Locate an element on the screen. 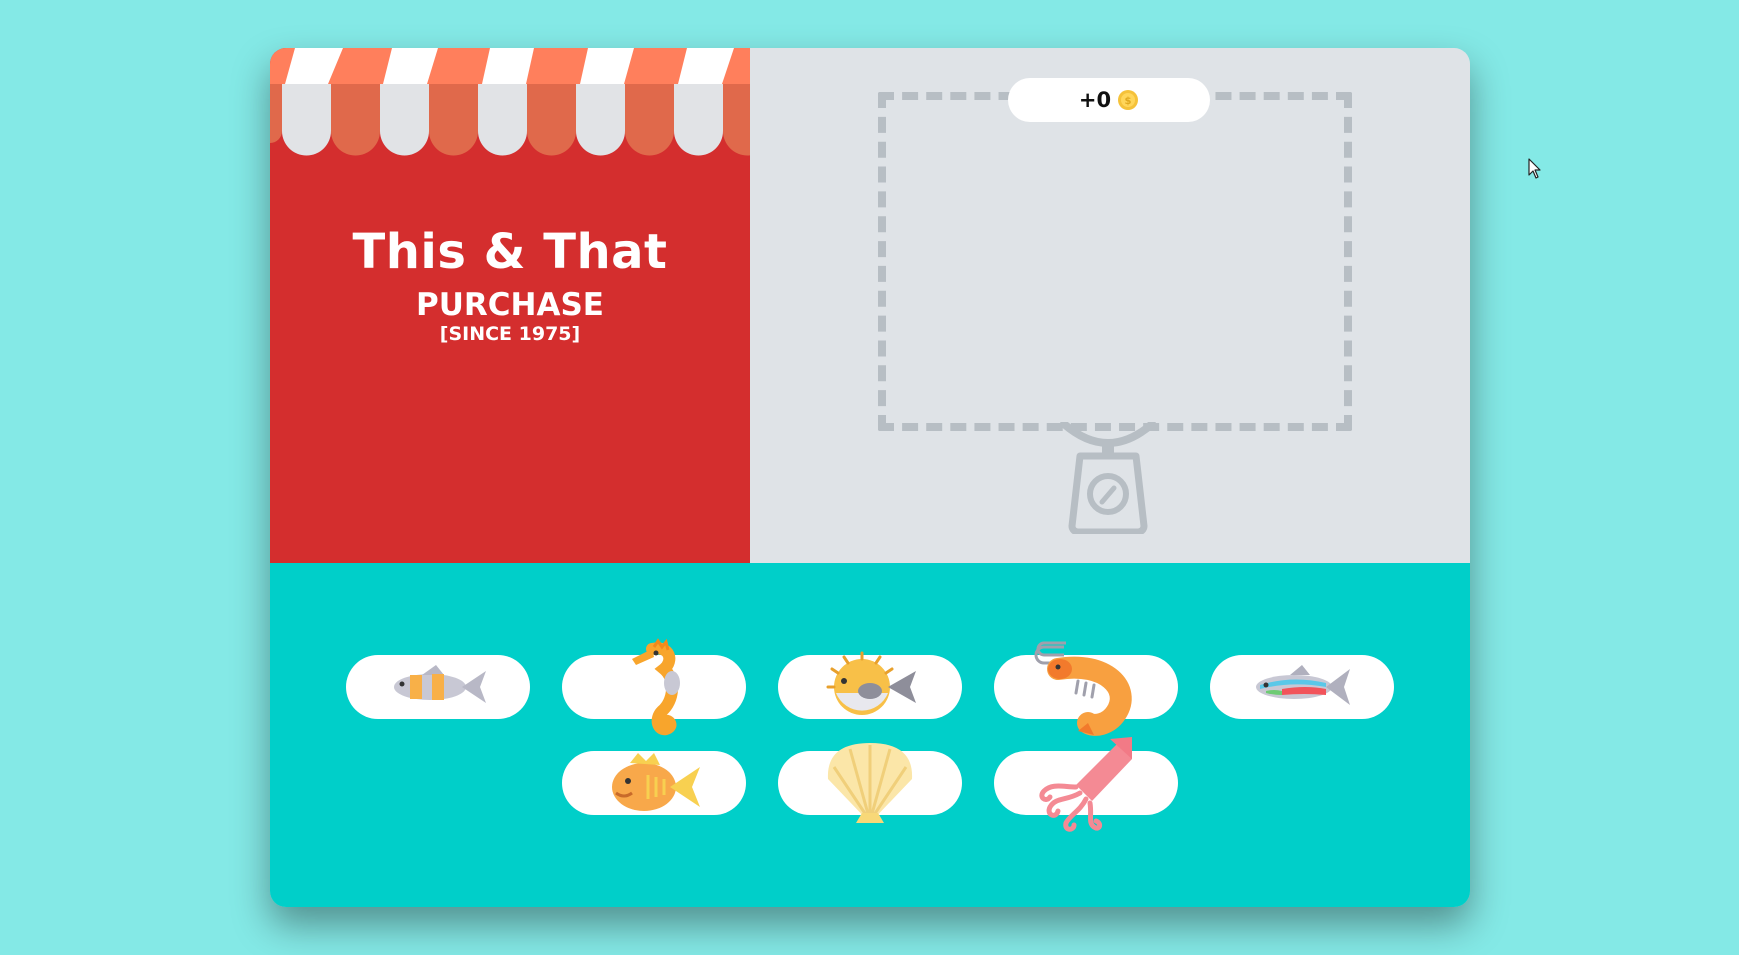 The image size is (1739, 955). striped-fish-icon is located at coordinates (438, 686).